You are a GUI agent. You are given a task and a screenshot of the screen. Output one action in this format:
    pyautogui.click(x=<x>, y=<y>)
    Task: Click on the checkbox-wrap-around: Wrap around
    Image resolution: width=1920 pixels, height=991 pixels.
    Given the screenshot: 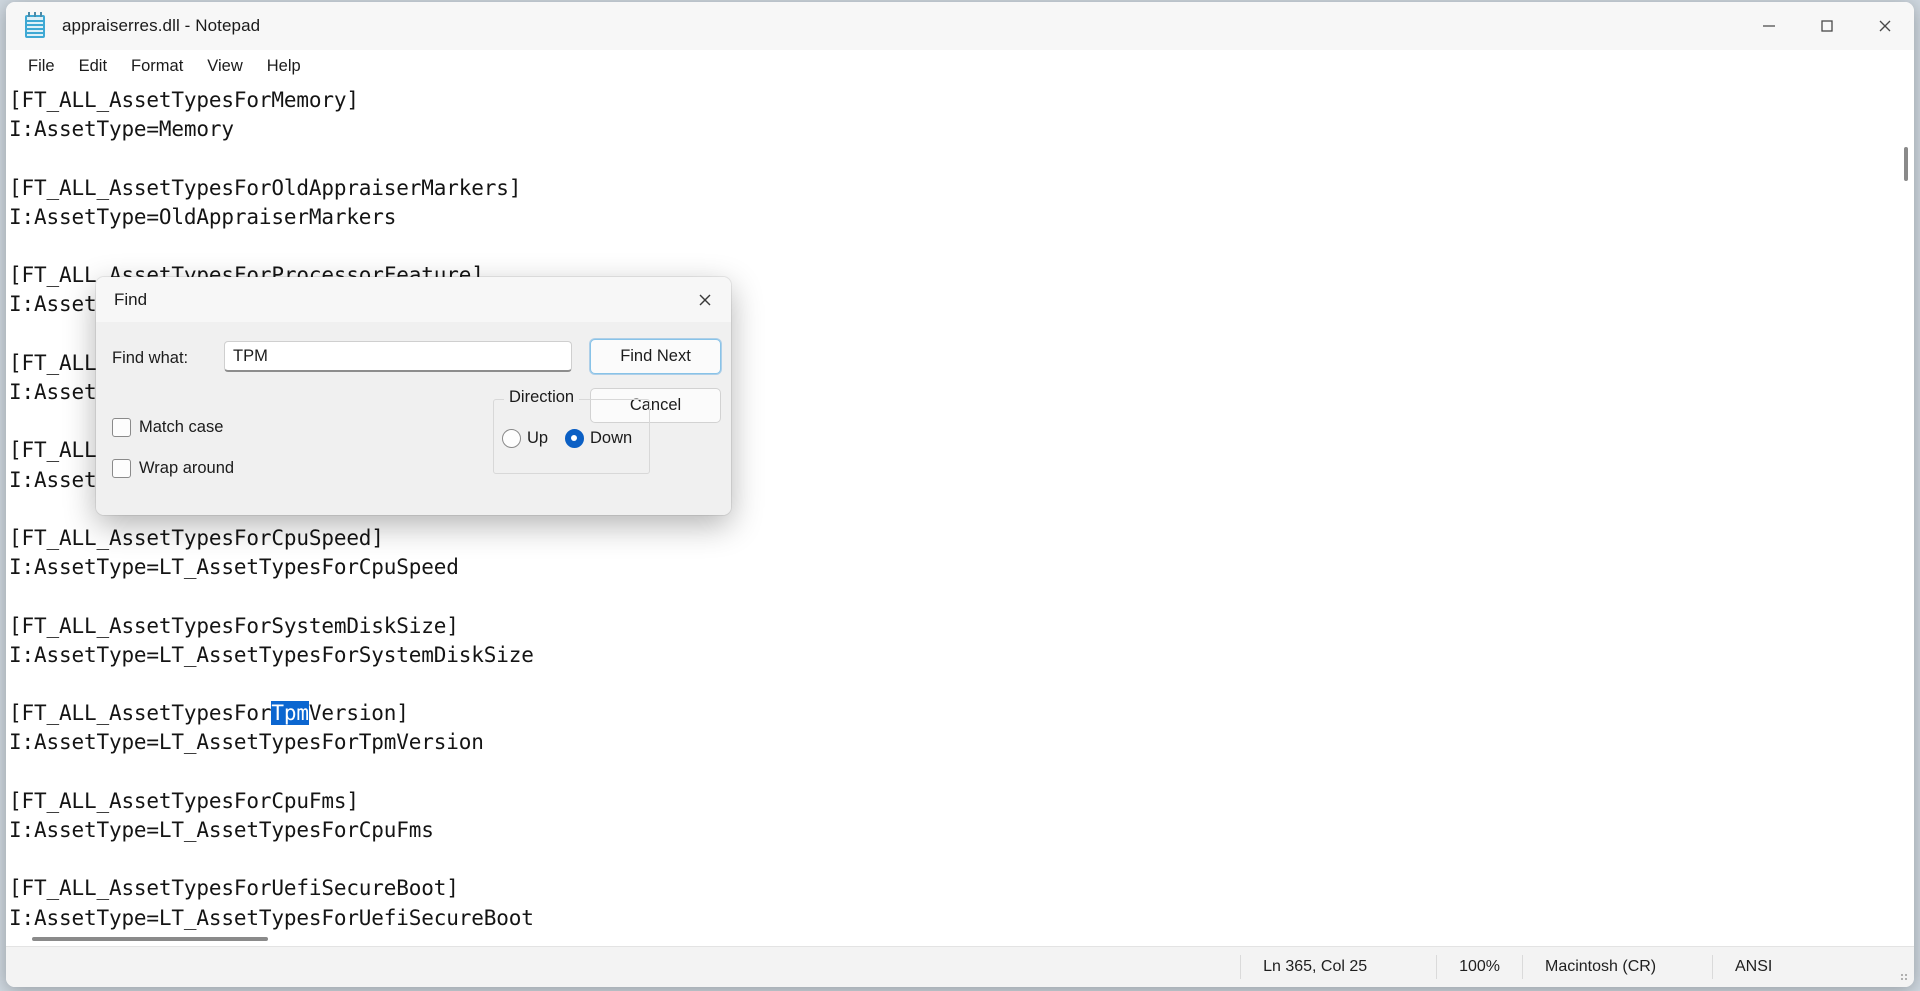 What is the action you would take?
    pyautogui.click(x=173, y=468)
    